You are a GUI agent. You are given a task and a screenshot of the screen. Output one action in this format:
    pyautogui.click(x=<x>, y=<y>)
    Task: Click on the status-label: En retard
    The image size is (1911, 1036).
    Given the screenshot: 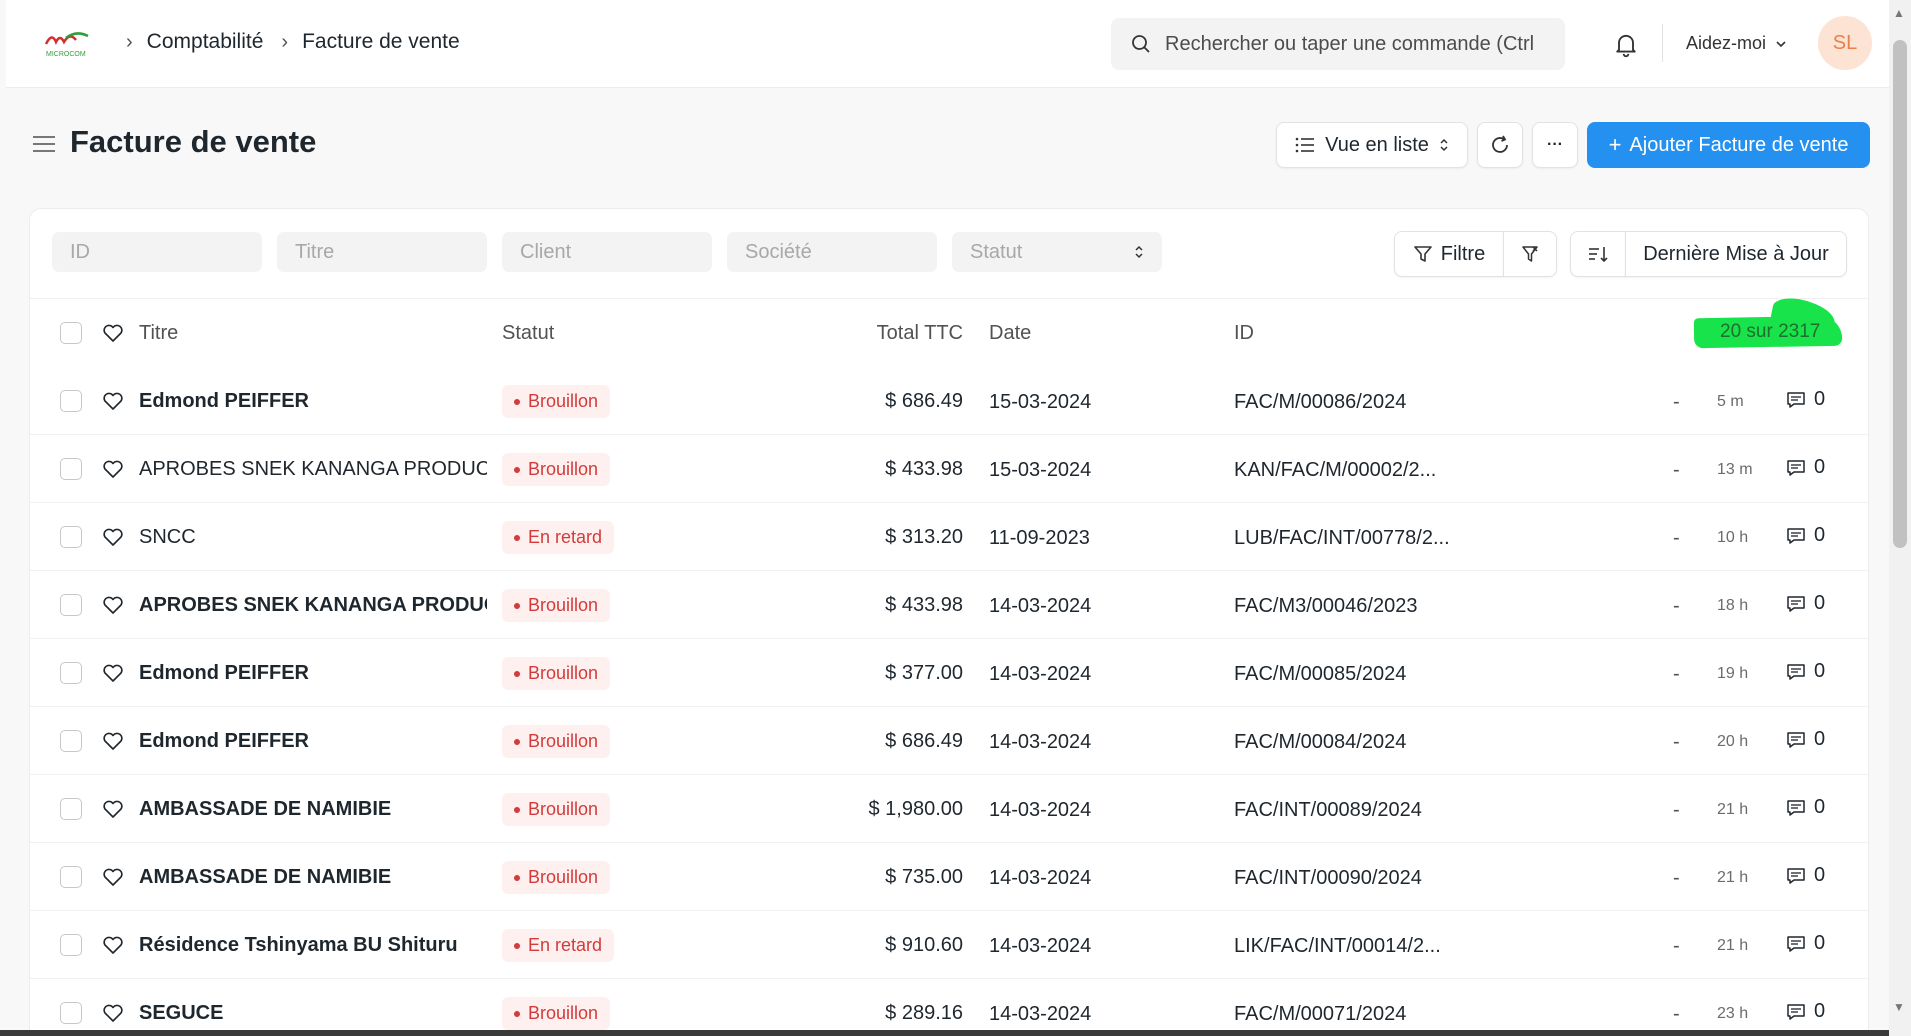 What is the action you would take?
    pyautogui.click(x=565, y=537)
    